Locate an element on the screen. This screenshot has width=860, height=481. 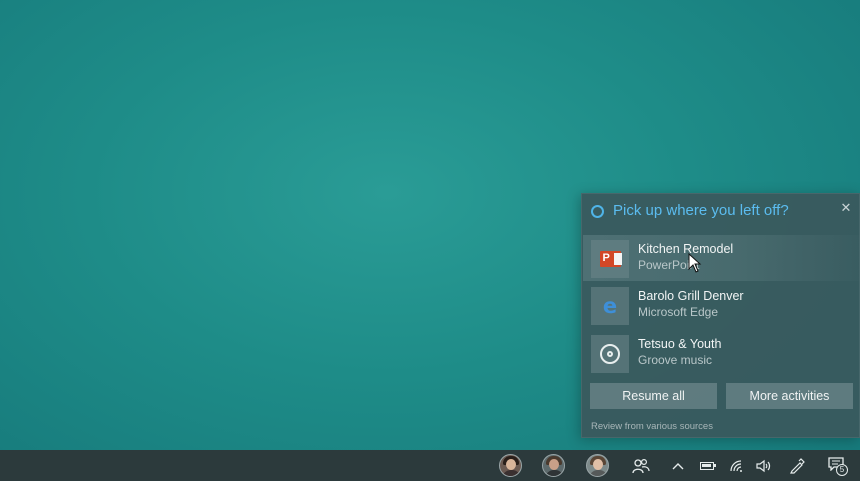
powerpoint-icon: P is located at coordinates (610, 259).